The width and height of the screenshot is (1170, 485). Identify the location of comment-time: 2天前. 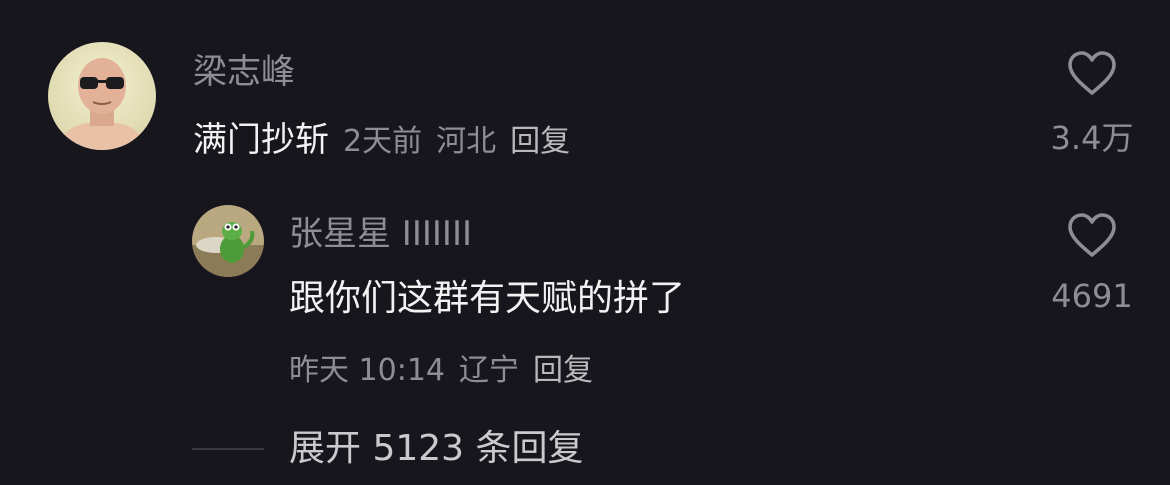
(383, 141).